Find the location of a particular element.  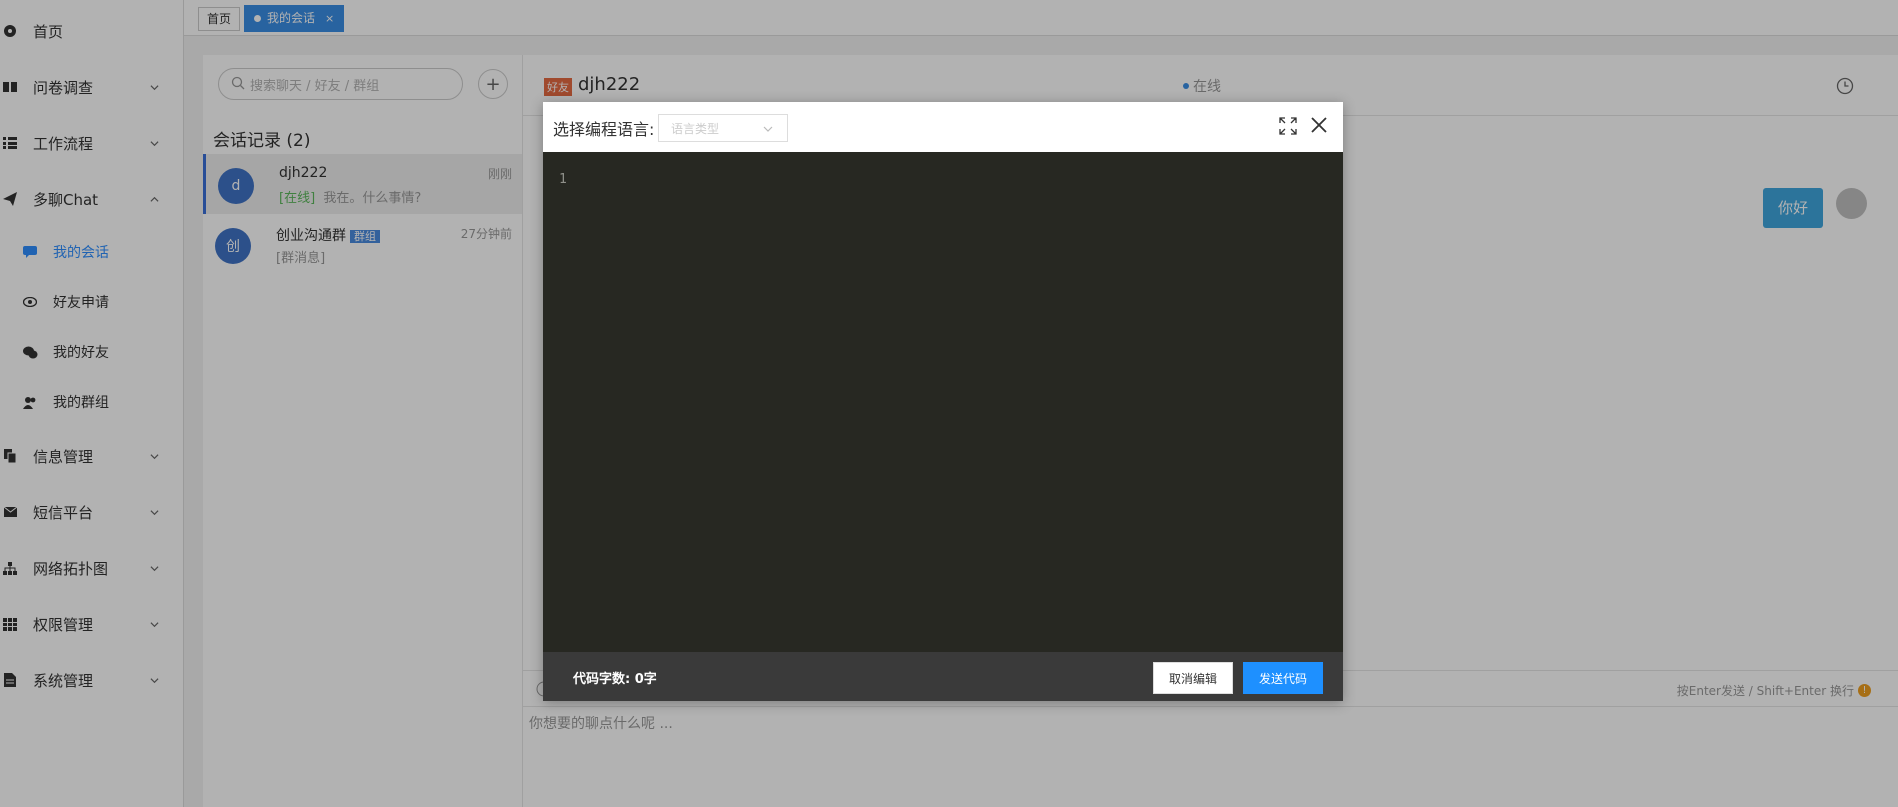

close-icon is located at coordinates (1319, 125).